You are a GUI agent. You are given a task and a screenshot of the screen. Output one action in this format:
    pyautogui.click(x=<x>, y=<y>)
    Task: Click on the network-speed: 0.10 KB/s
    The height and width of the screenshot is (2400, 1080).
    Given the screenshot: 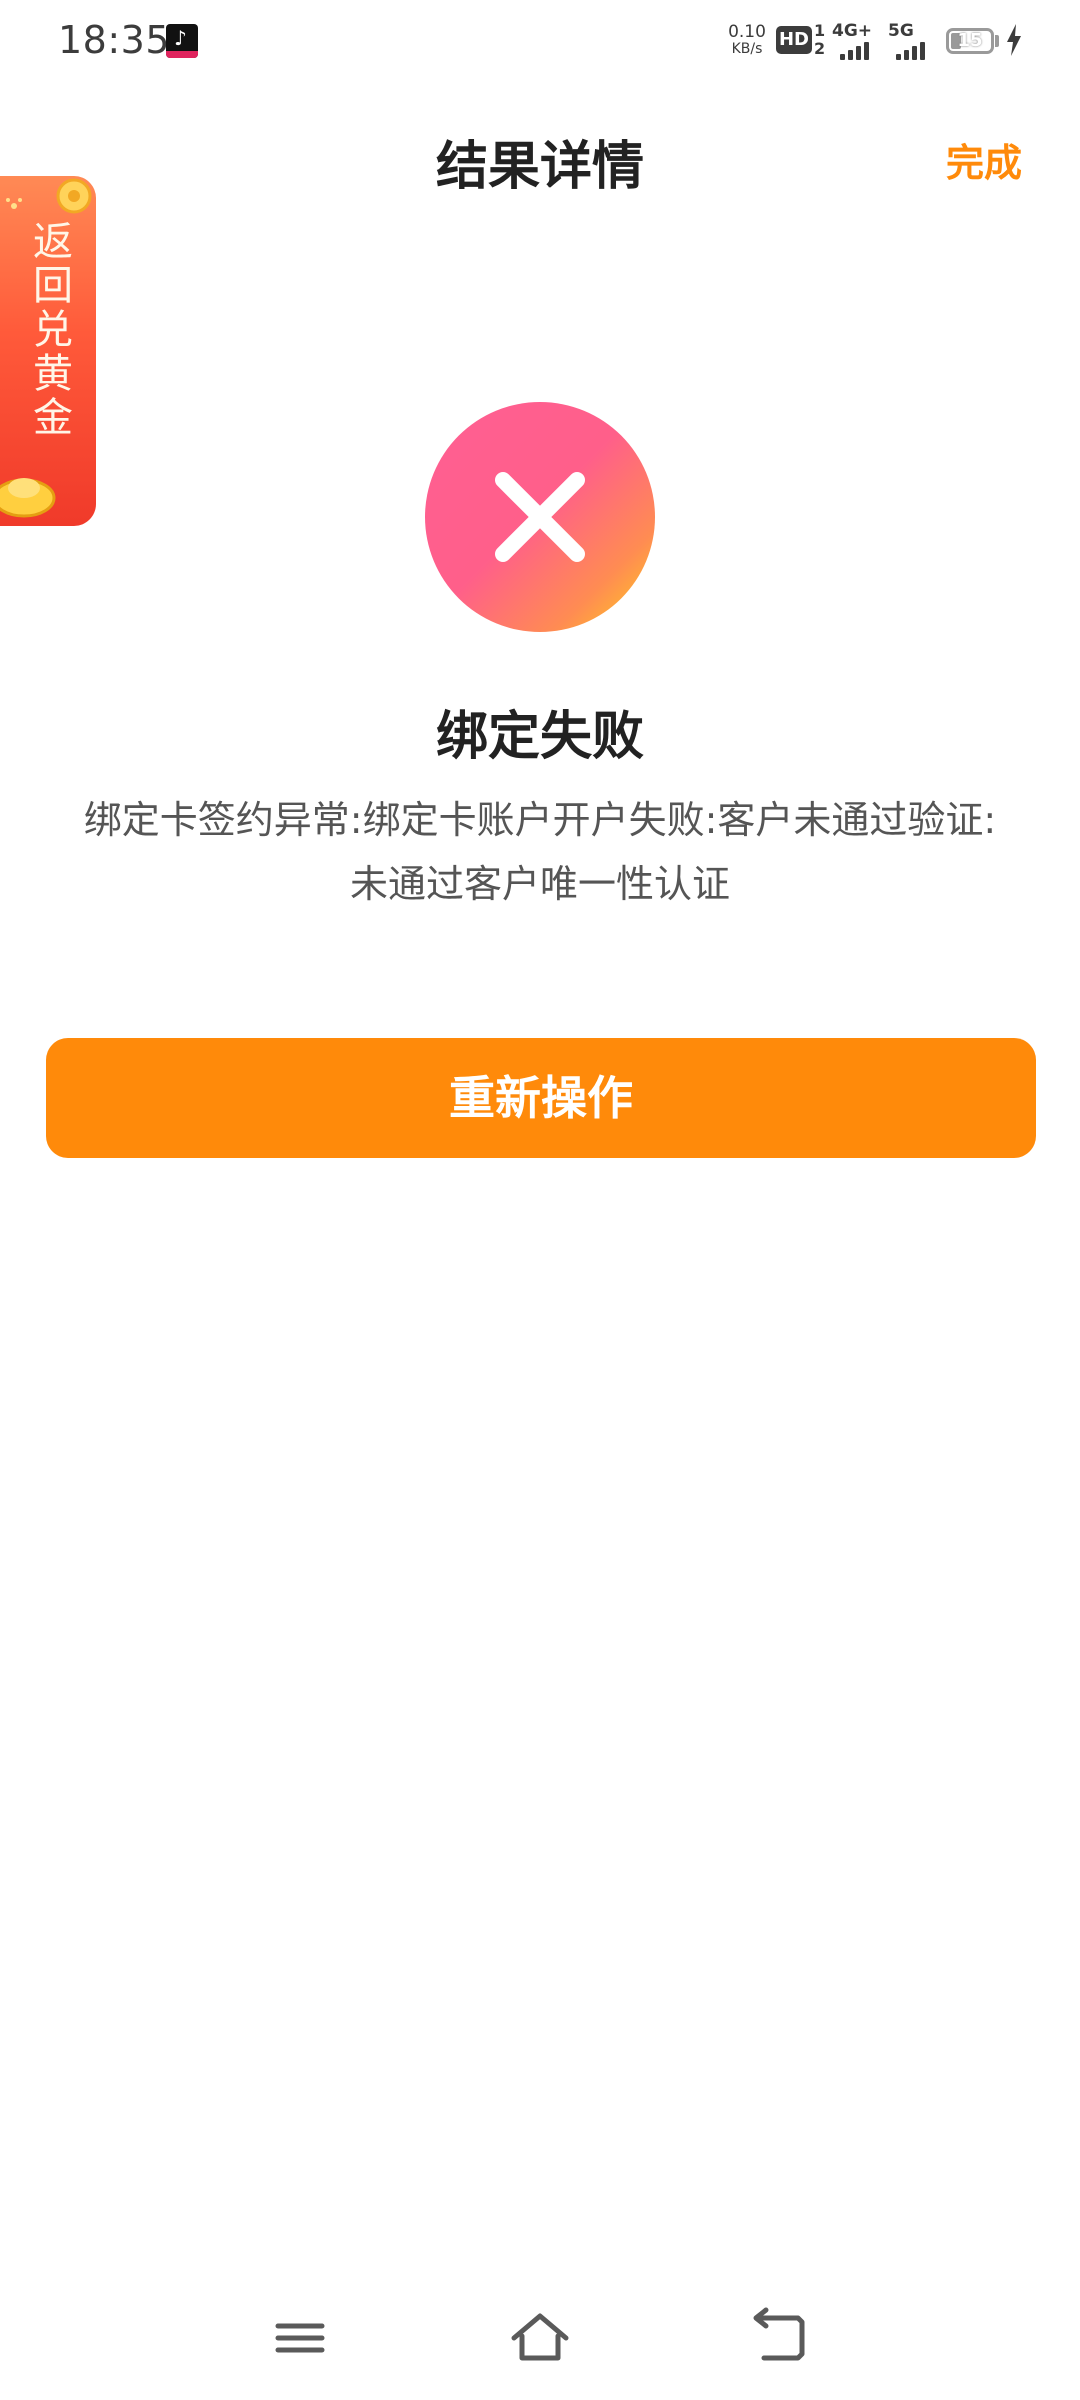 What is the action you would take?
    pyautogui.click(x=747, y=41)
    